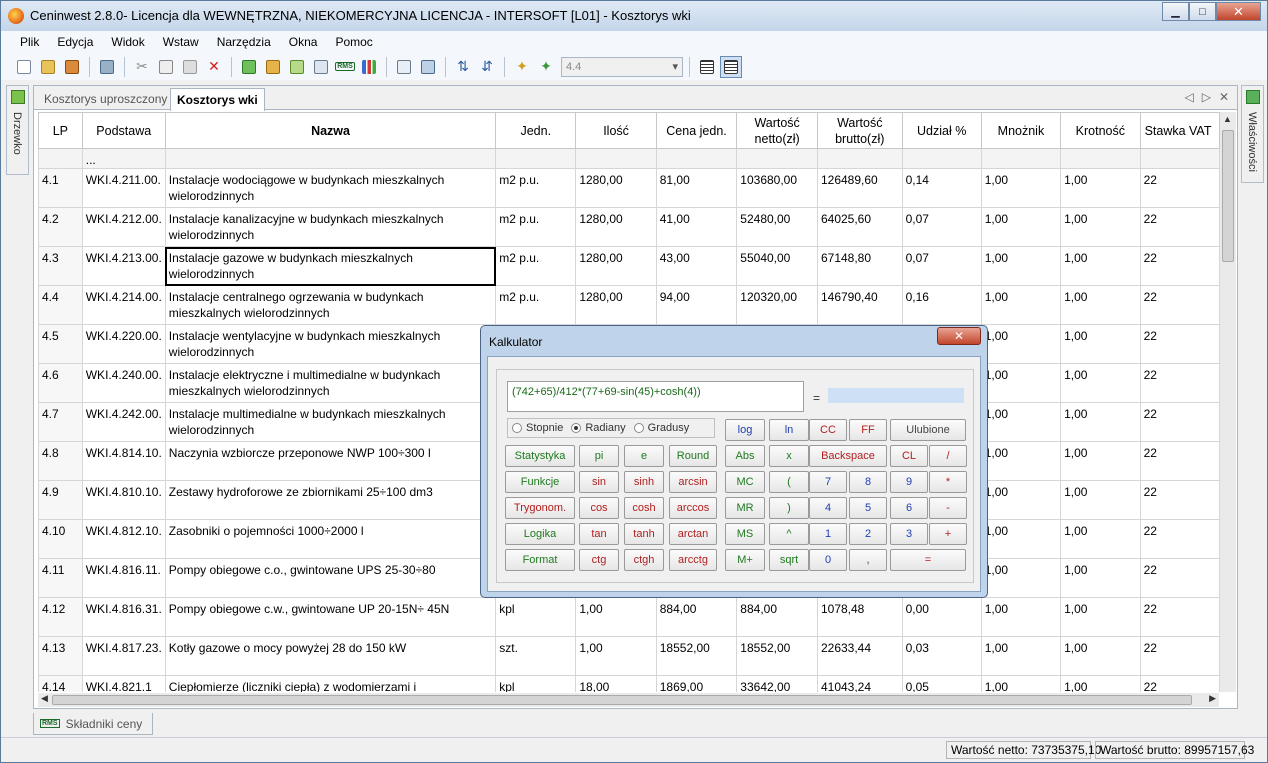  What do you see at coordinates (142, 67) in the screenshot?
I see `cut-icon: ✂` at bounding box center [142, 67].